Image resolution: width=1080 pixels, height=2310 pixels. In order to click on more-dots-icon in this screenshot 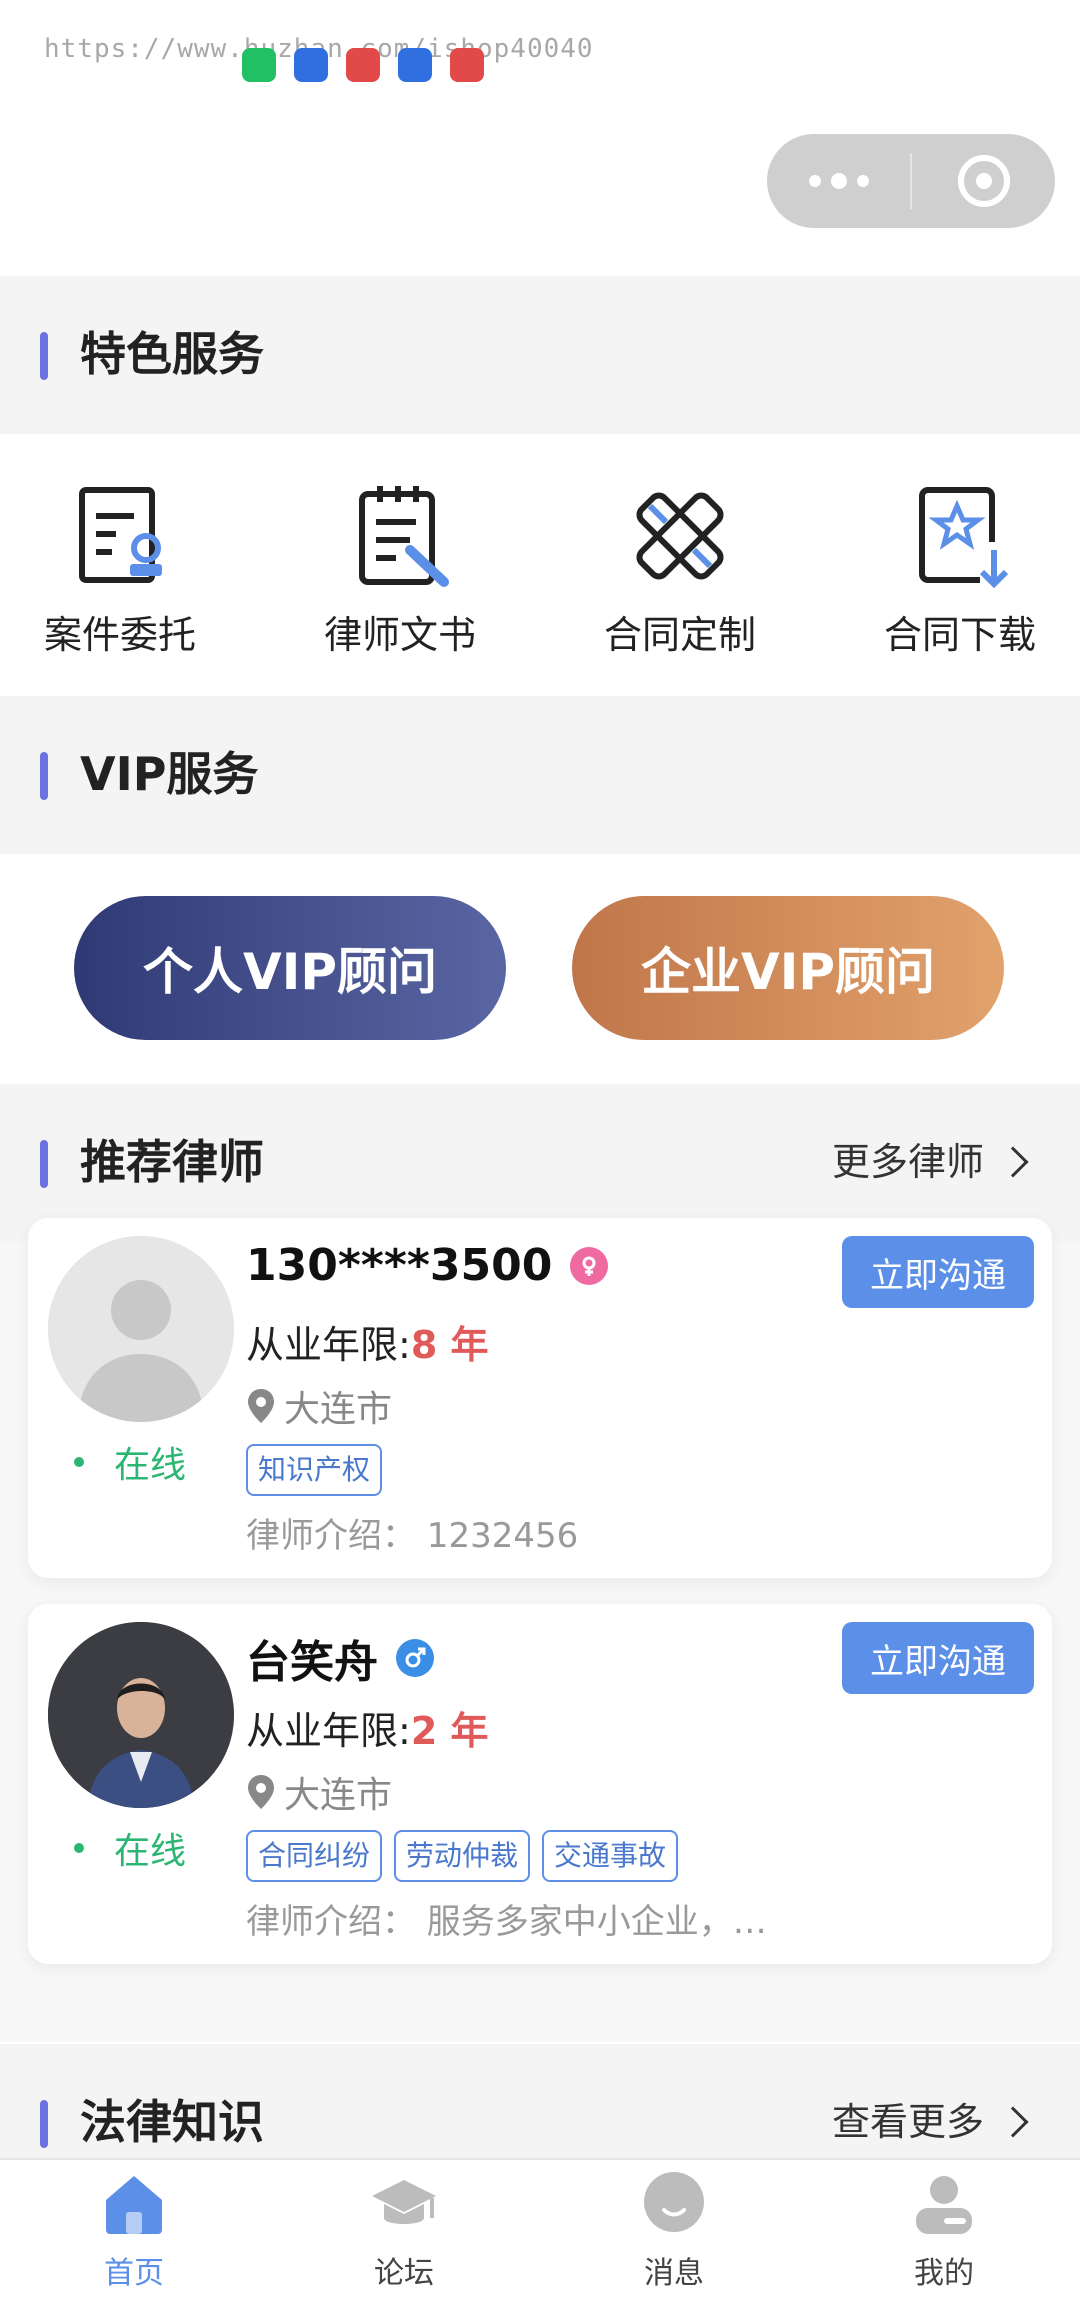, I will do `click(838, 181)`.